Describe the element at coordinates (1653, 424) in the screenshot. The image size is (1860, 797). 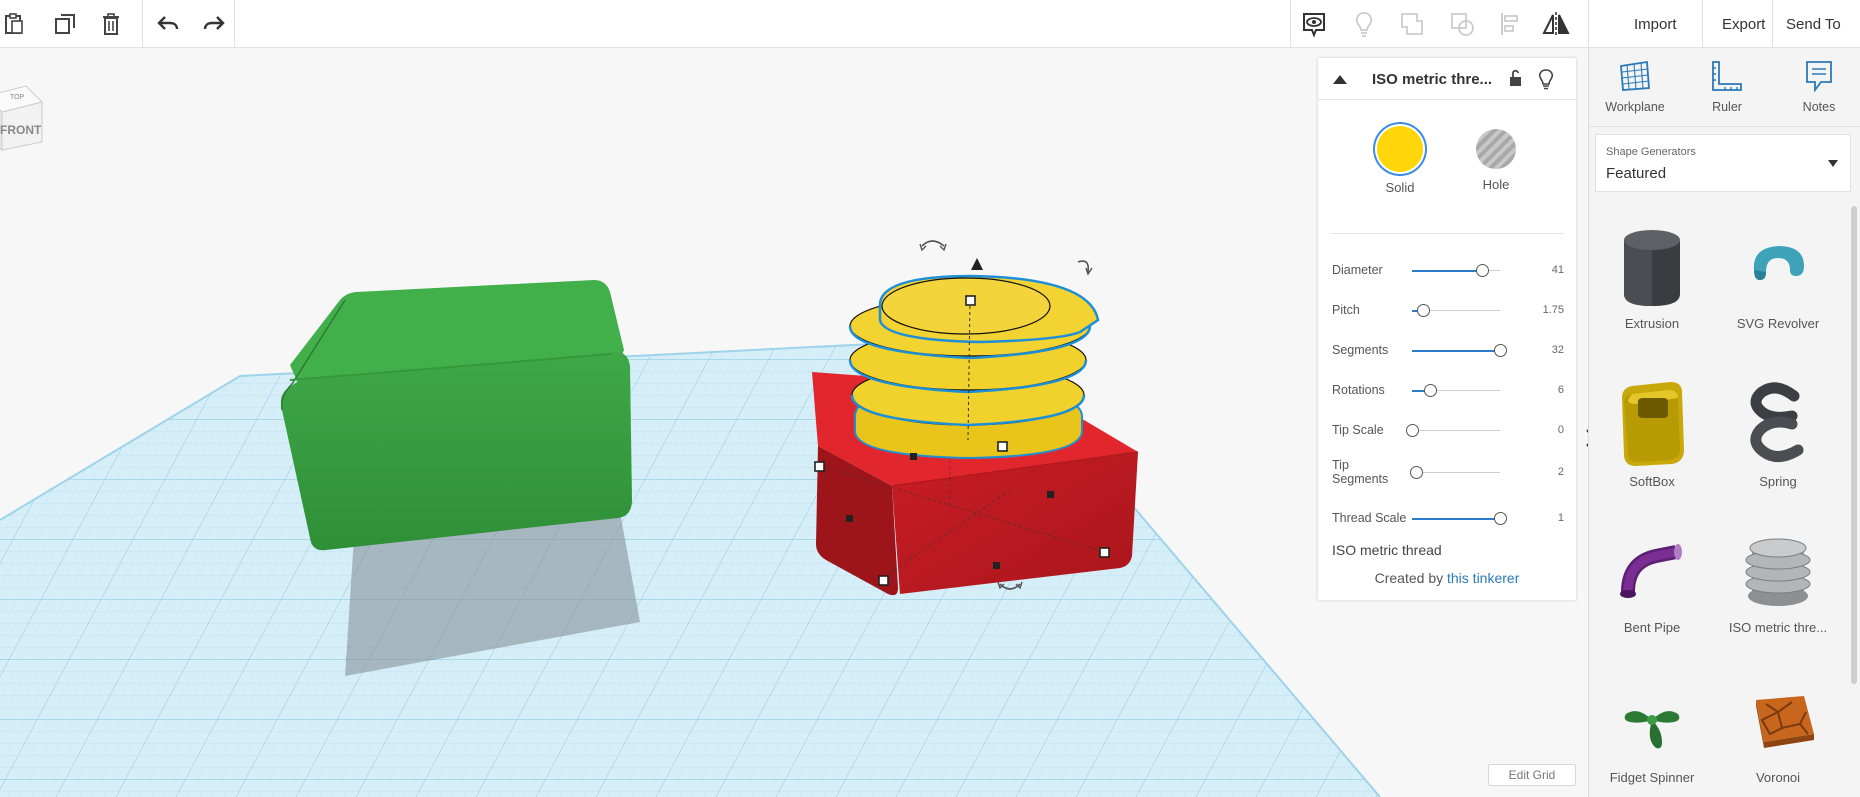
I see `softbox-shape-icon` at that location.